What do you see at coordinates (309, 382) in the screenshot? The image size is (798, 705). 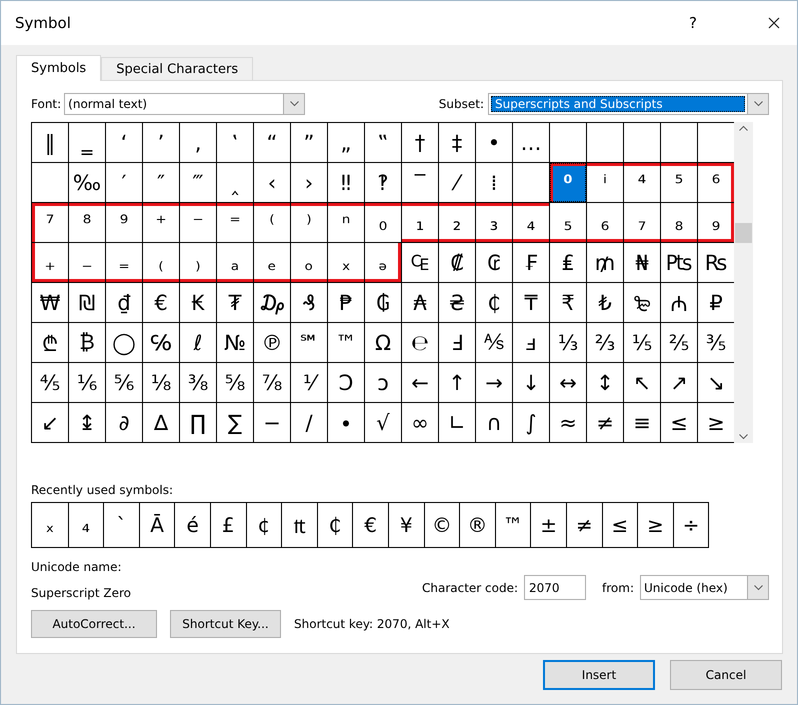 I see `symbol-cell: ⅟` at bounding box center [309, 382].